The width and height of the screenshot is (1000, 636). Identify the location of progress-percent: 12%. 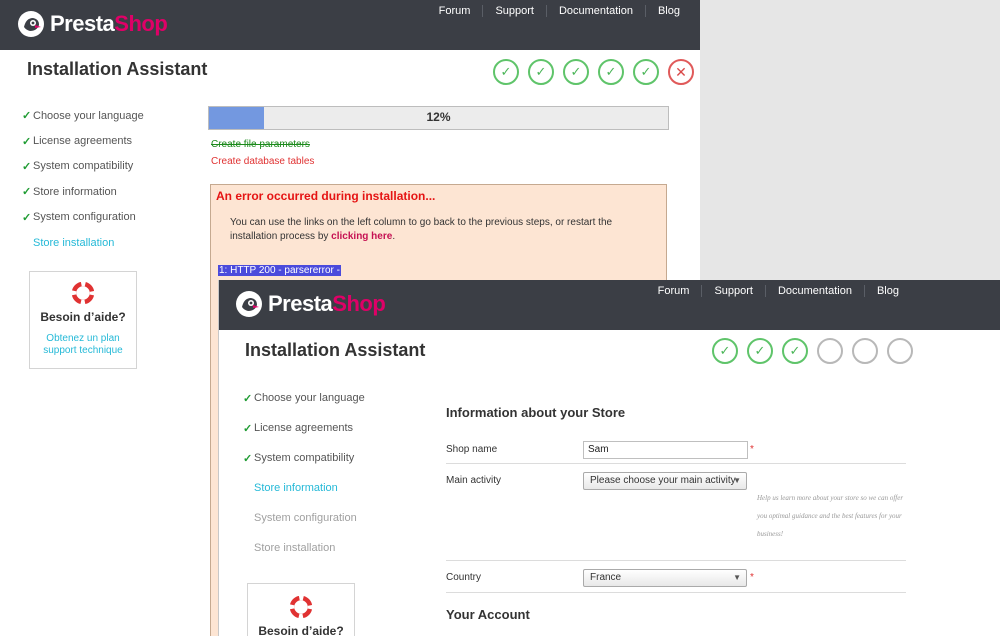
(438, 117).